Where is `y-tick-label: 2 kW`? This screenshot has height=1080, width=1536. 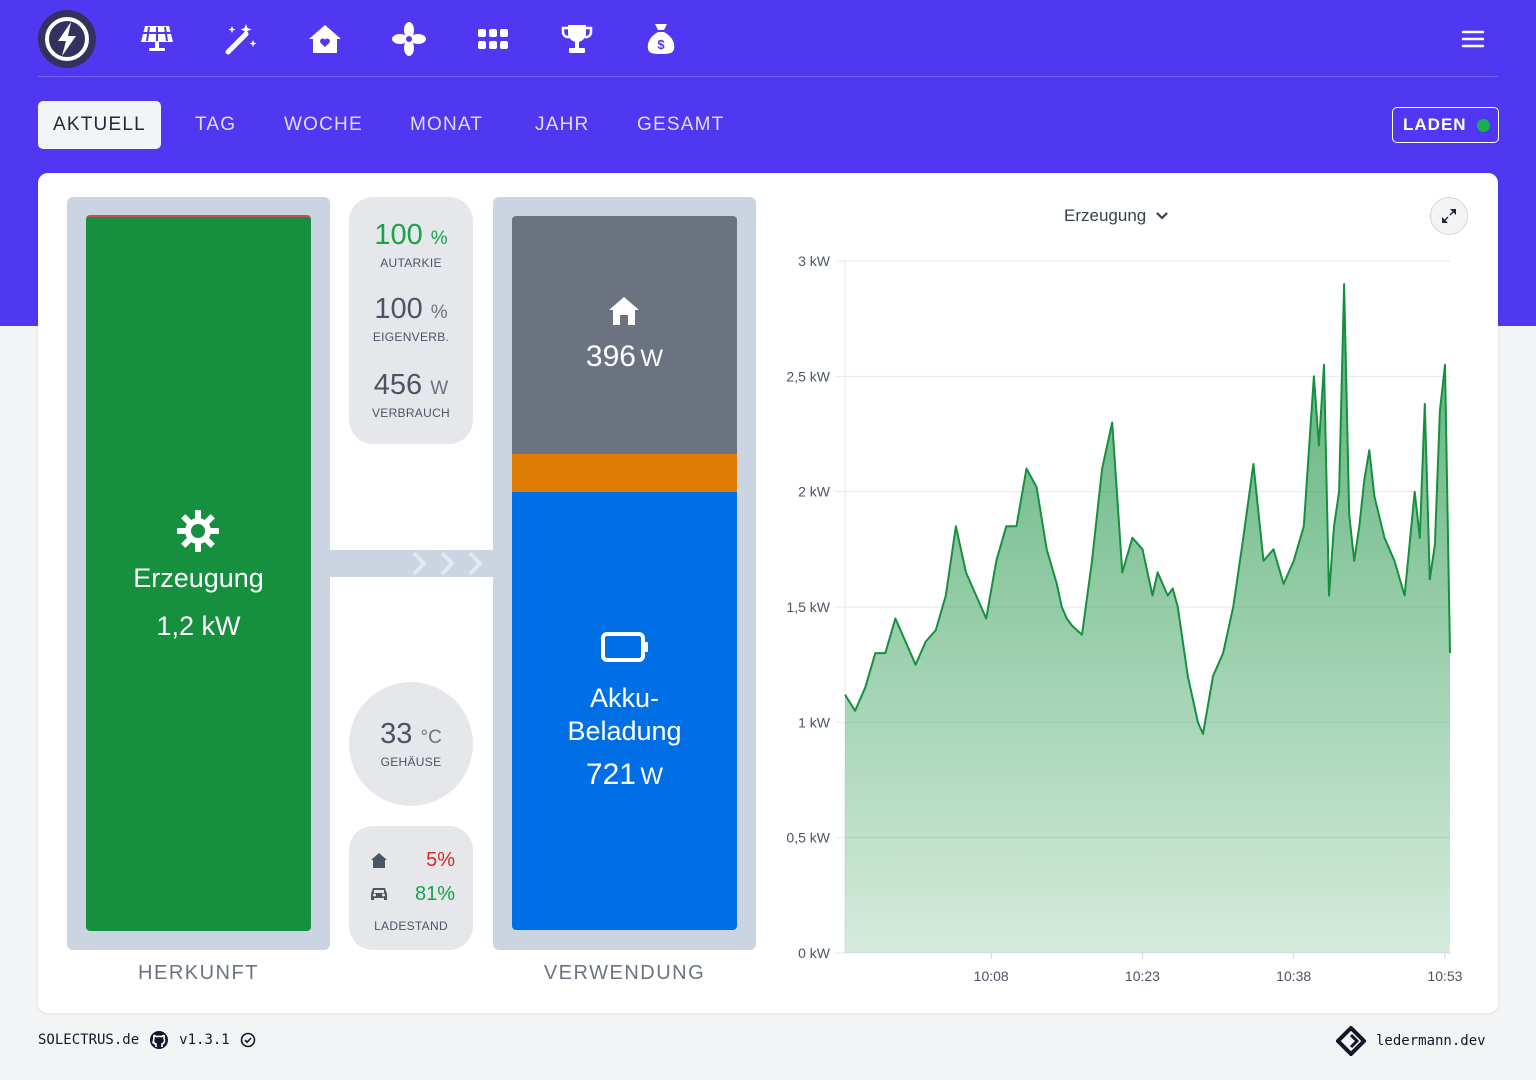 y-tick-label: 2 kW is located at coordinates (814, 492).